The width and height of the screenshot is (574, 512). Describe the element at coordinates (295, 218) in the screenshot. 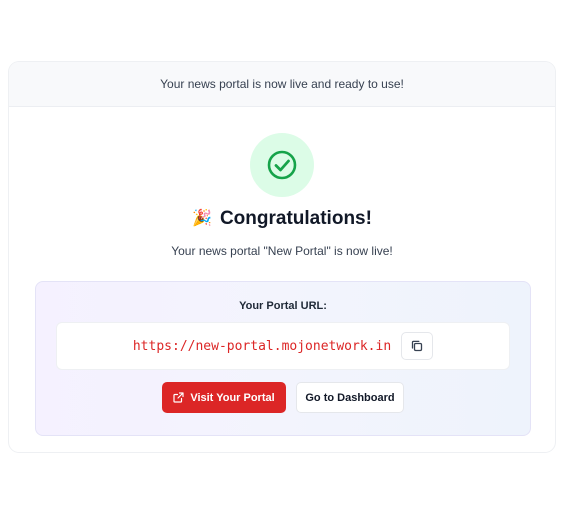

I see `page-title: Congratulations!` at that location.